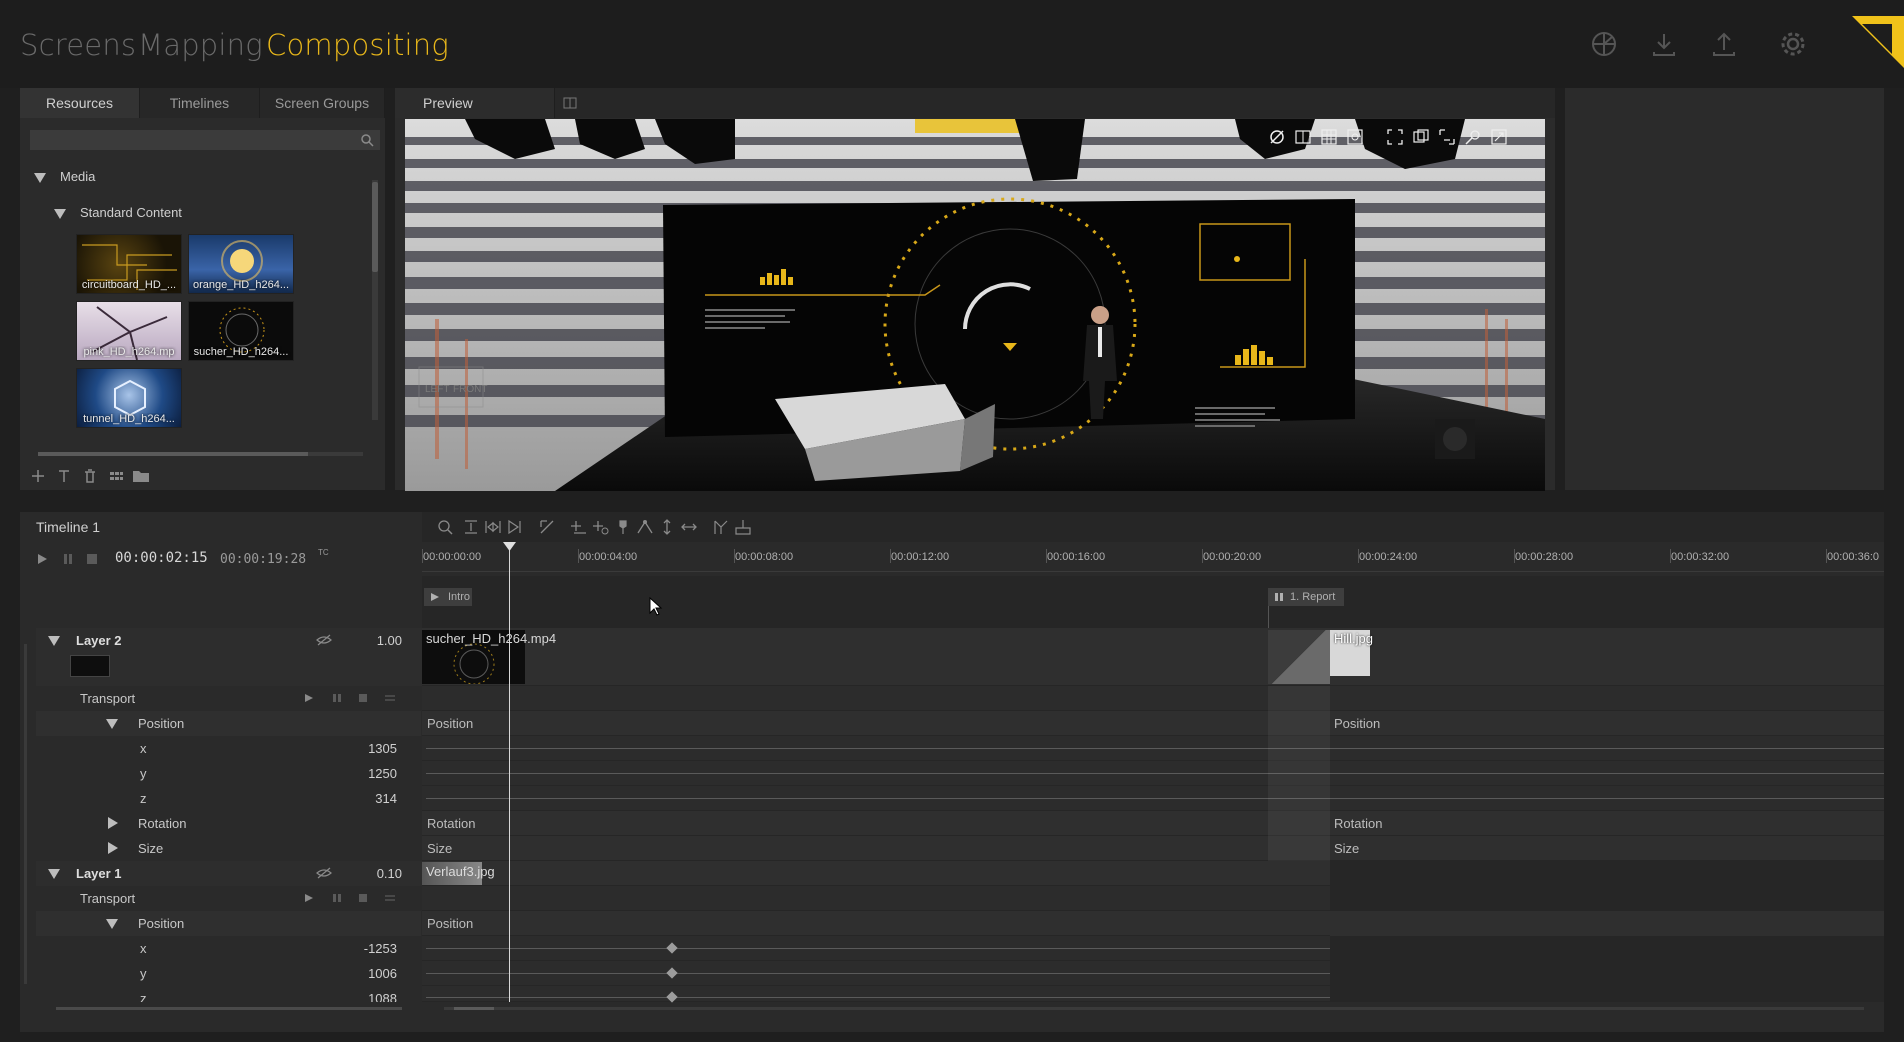 The width and height of the screenshot is (1904, 1042). I want to click on media-thumbnail: pink_HD_h264.mp, so click(129, 331).